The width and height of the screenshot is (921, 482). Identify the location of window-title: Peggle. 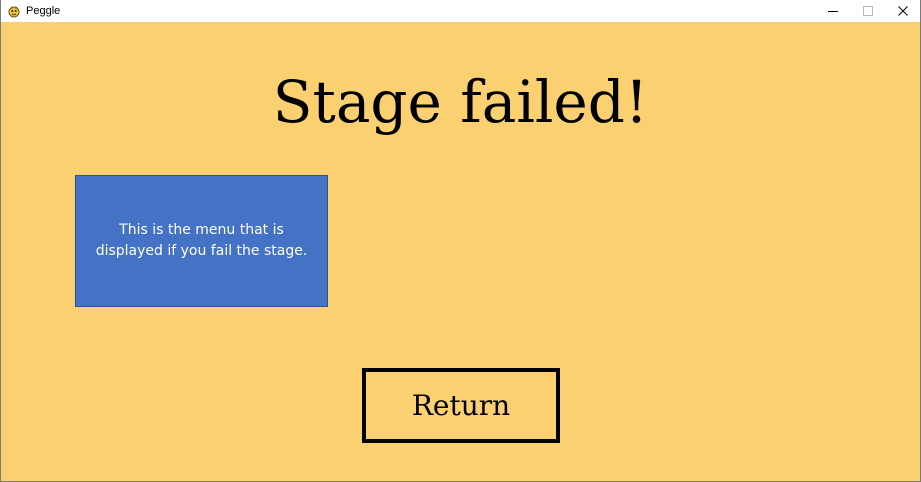
(43, 11).